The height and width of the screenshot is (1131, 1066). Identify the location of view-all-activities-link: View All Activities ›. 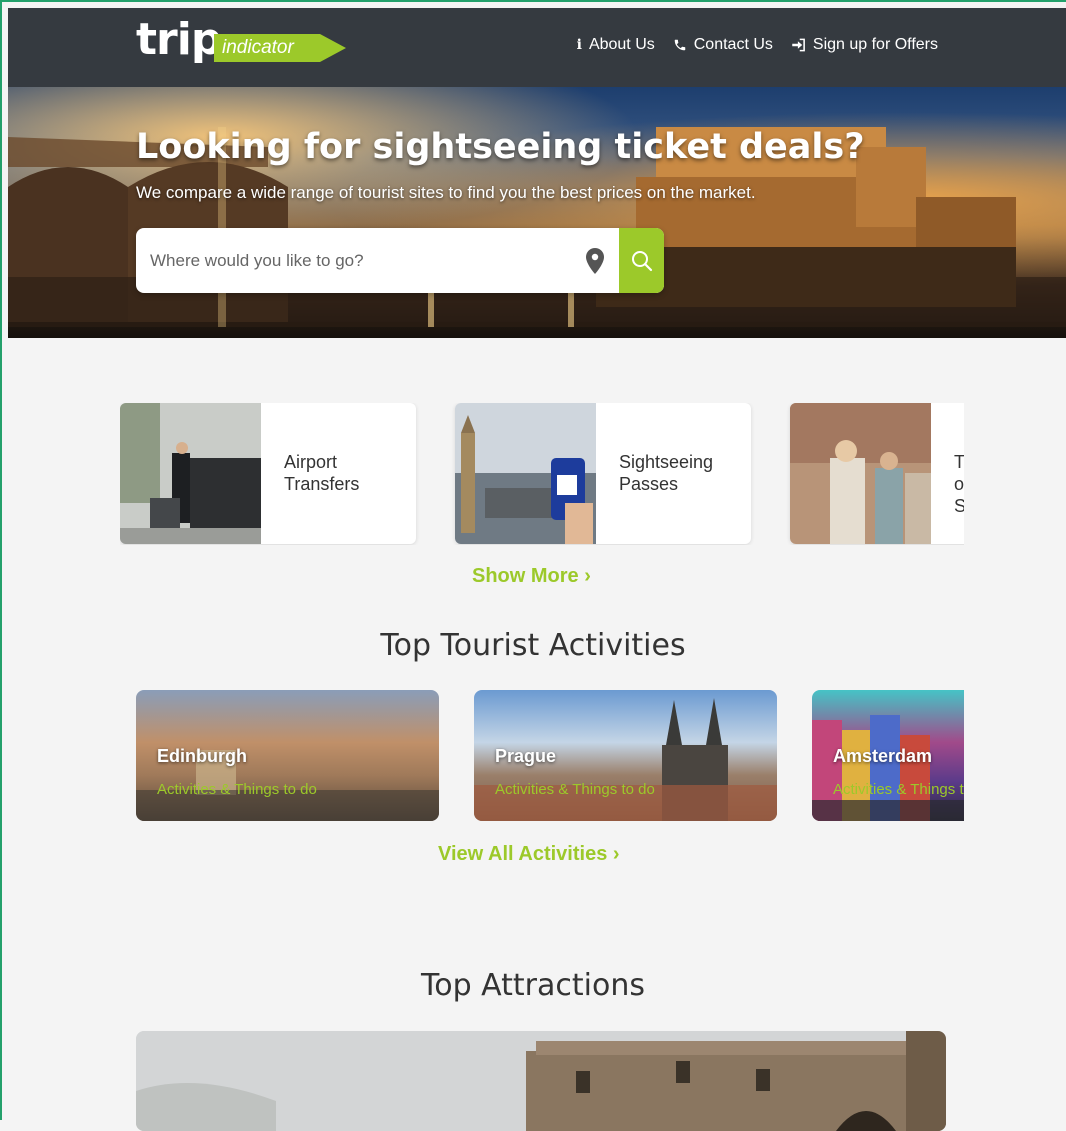
(529, 854).